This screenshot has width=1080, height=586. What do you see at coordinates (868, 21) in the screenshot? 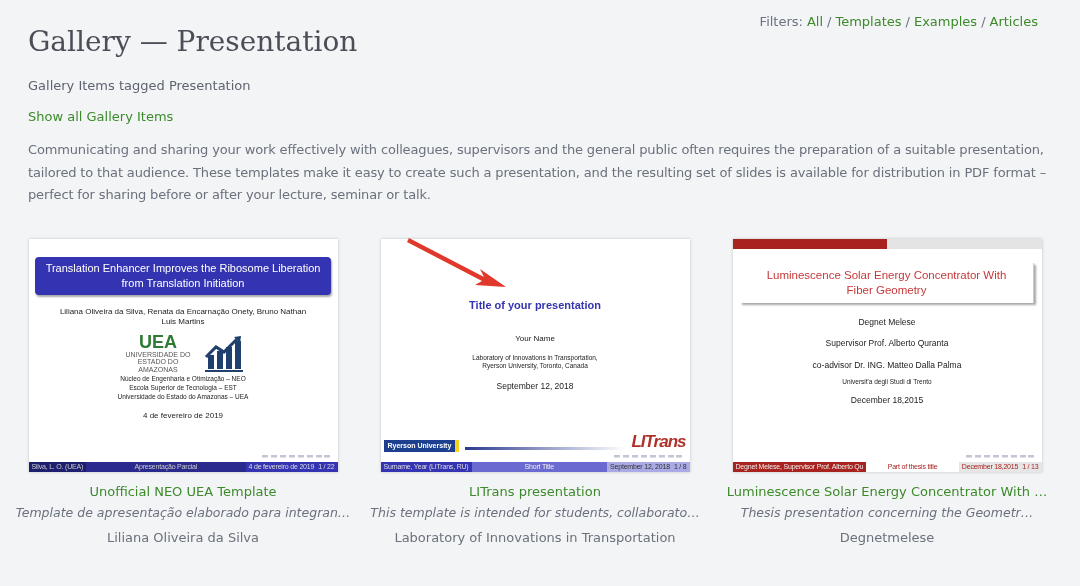
I see `filter-link: Templates` at bounding box center [868, 21].